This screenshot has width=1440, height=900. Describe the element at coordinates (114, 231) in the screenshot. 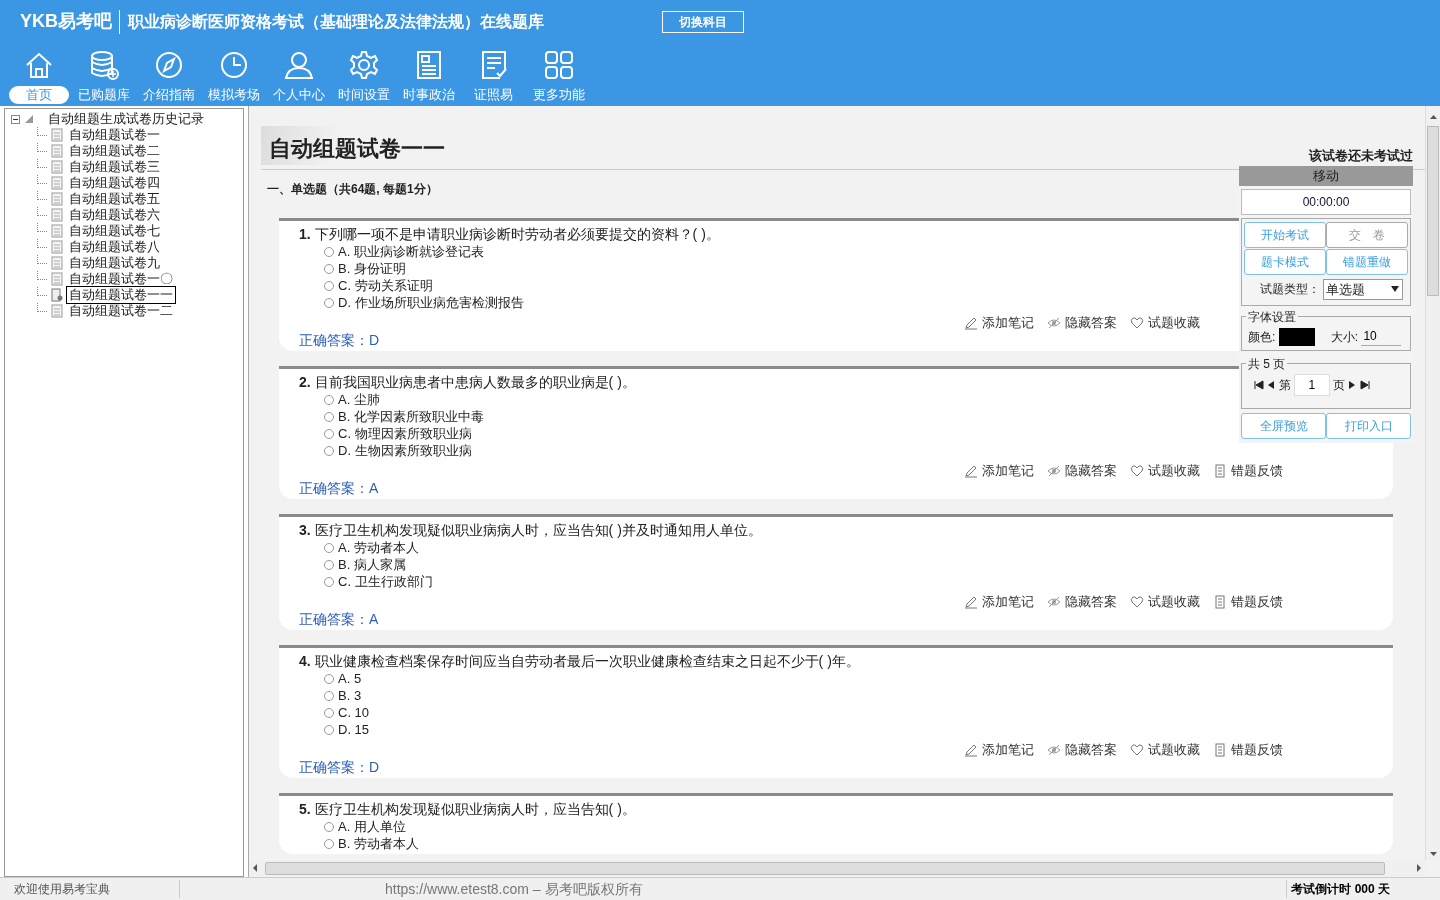

I see `tree-item: 自动组题试卷七` at that location.